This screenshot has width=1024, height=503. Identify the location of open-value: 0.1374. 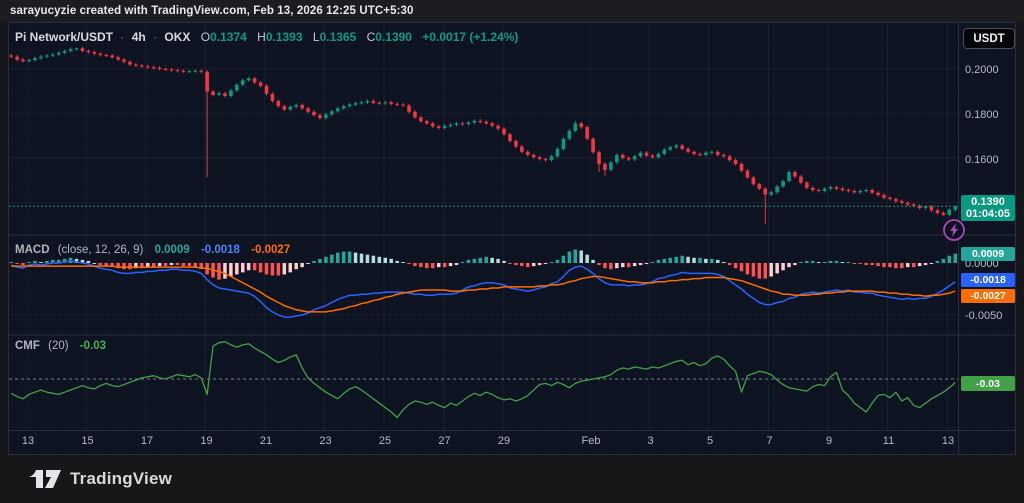
(228, 37).